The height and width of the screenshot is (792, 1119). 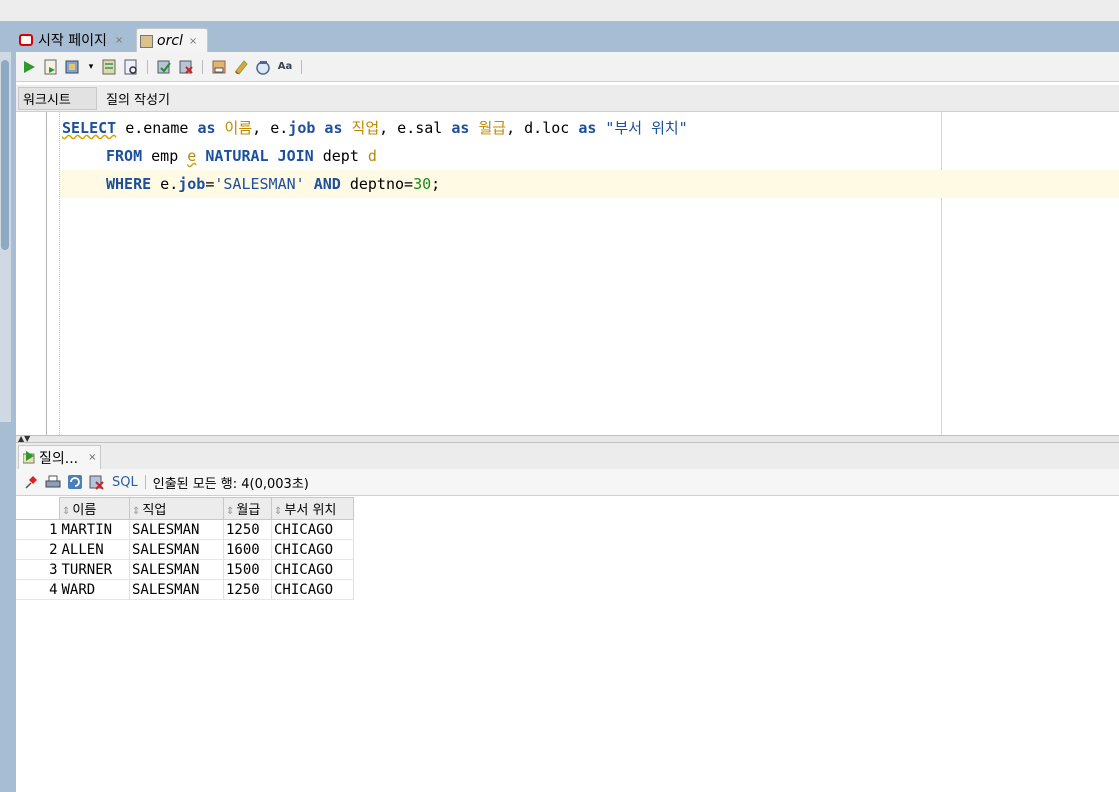 What do you see at coordinates (125, 482) in the screenshot?
I see `sql-link: SQL` at bounding box center [125, 482].